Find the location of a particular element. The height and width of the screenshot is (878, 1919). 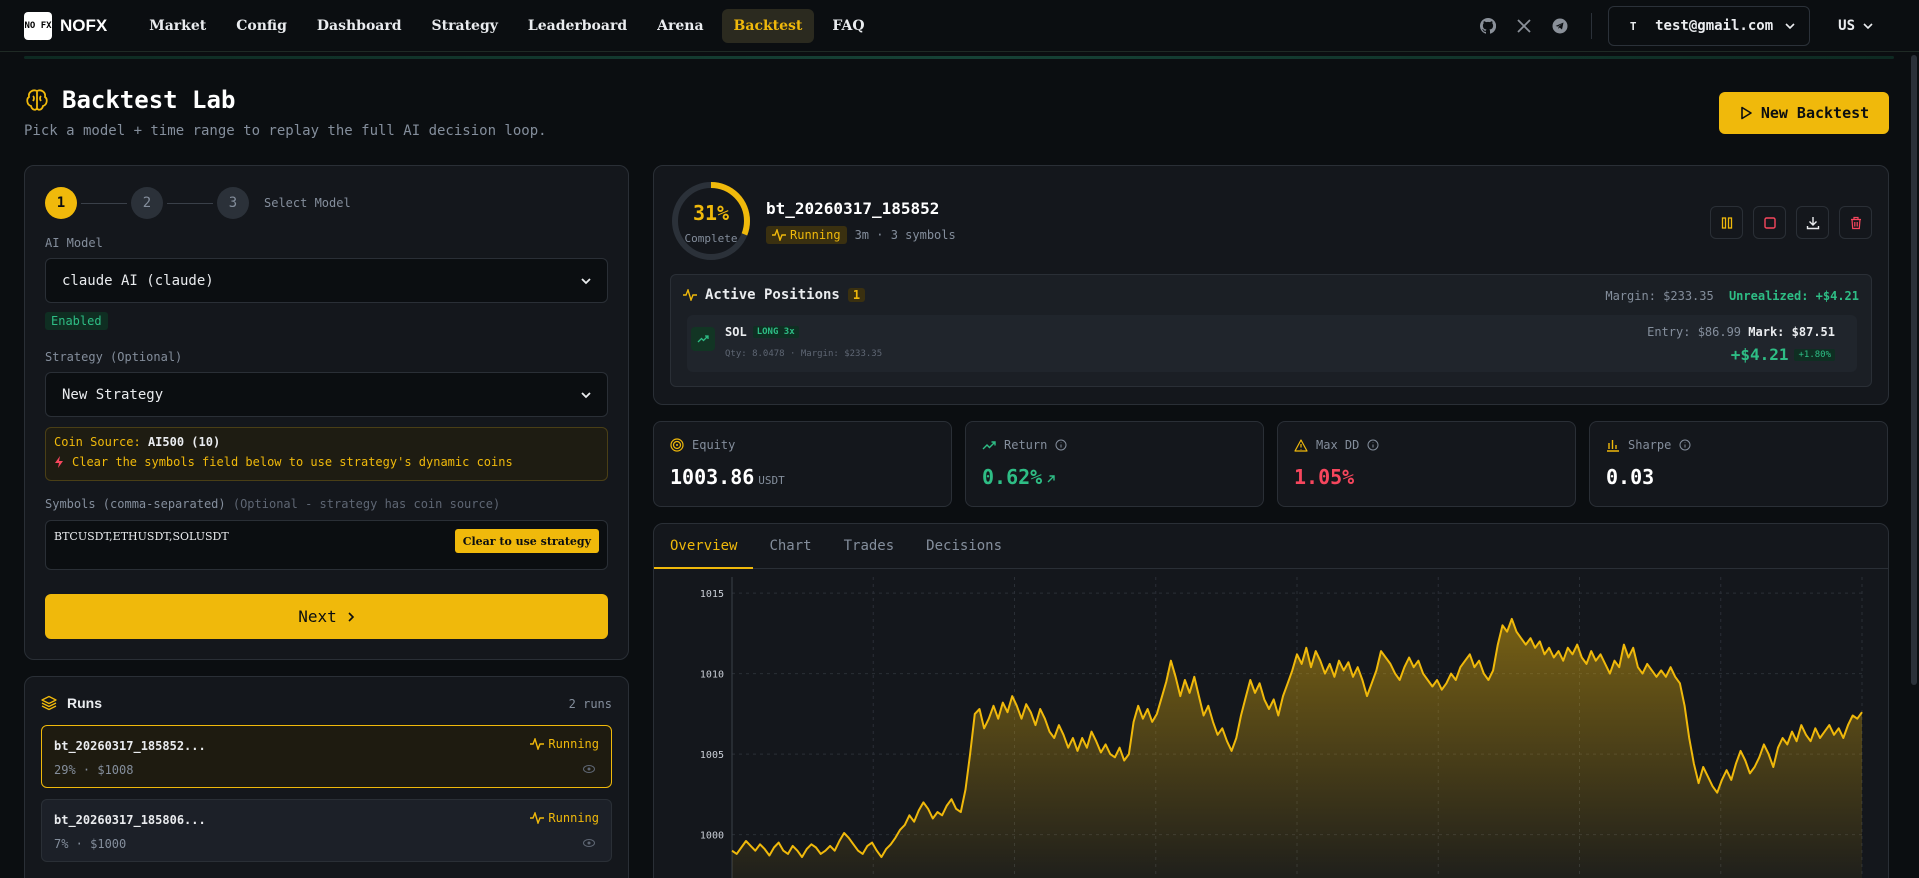

step-1: 1 is located at coordinates (61, 203).